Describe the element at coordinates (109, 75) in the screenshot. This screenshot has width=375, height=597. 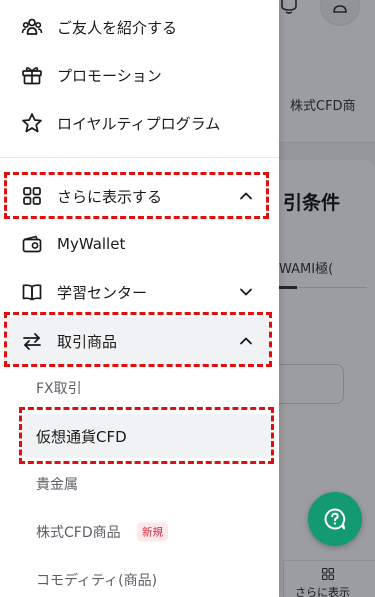
I see `menu-item-label: プロモーション` at that location.